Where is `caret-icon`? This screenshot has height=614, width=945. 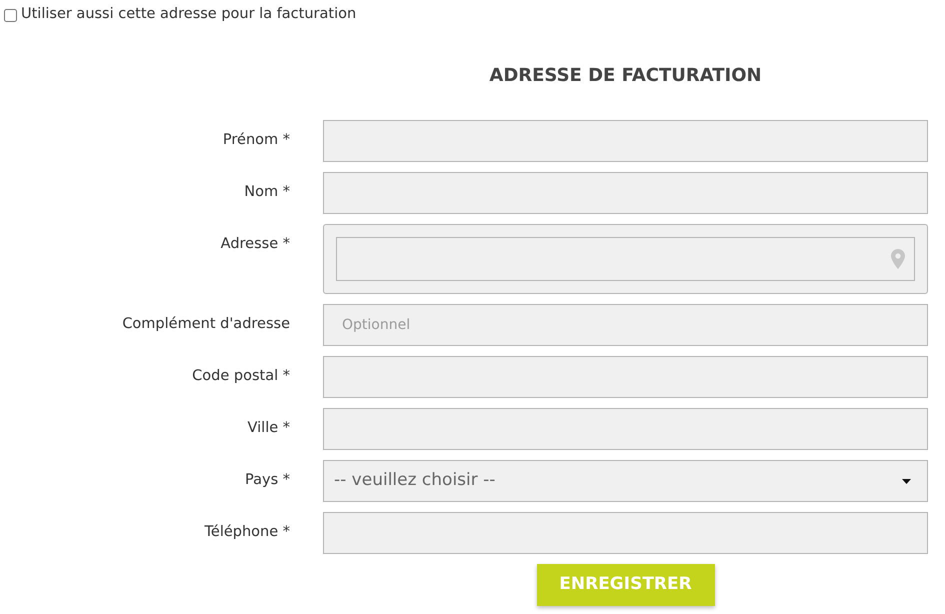 caret-icon is located at coordinates (906, 481).